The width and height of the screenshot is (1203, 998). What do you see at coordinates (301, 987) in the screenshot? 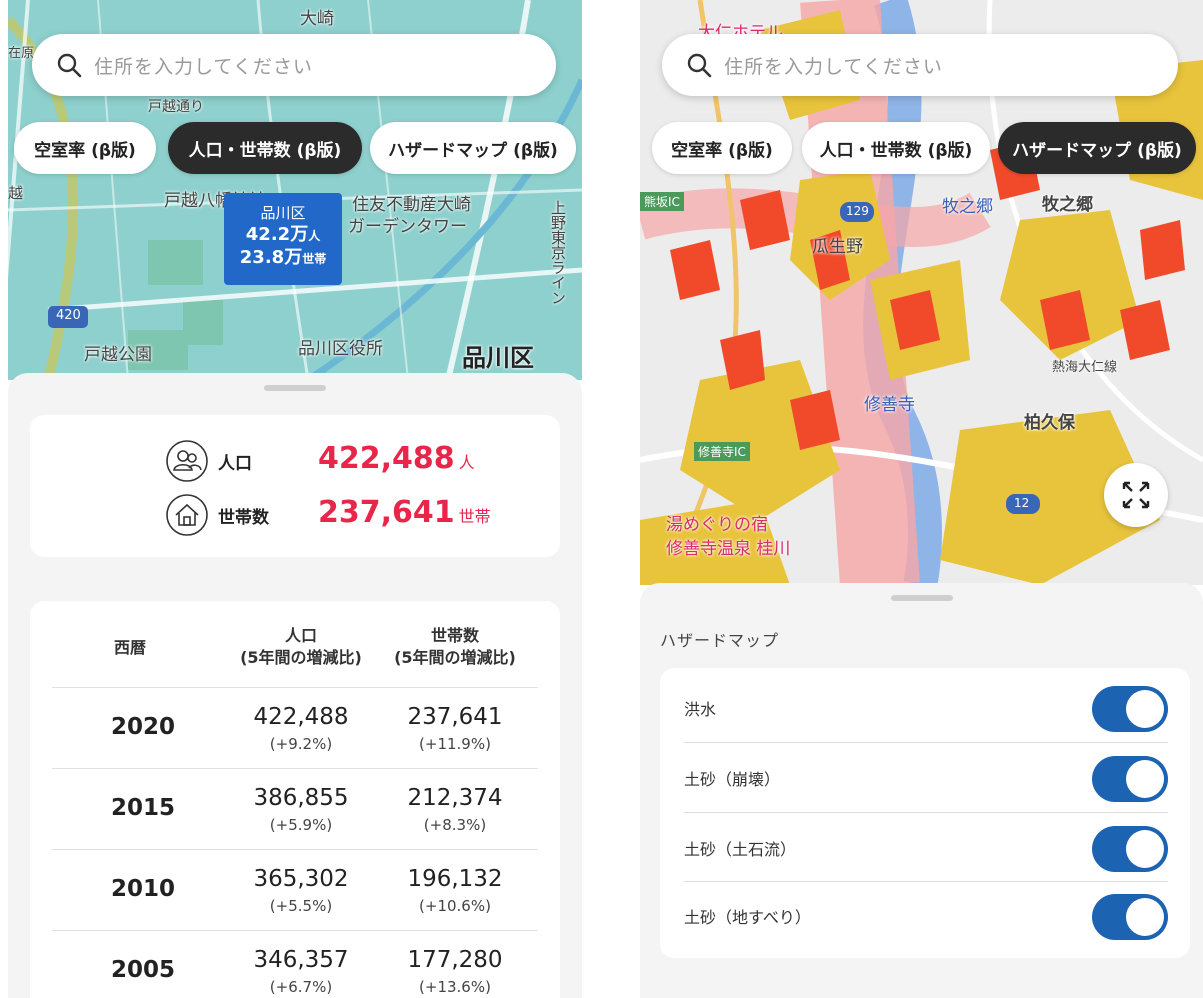
I see `row-population-change: (+6.7%)` at bounding box center [301, 987].